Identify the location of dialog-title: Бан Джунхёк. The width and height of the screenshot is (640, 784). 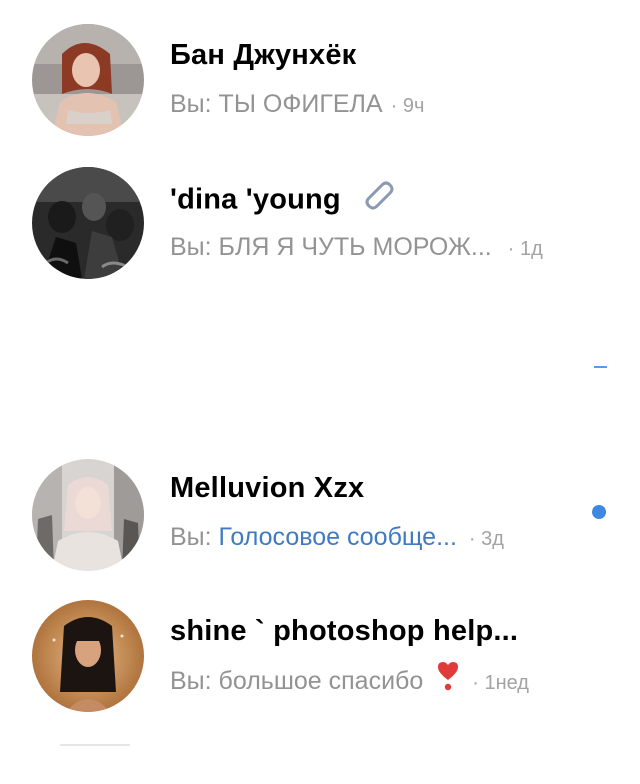
(263, 55).